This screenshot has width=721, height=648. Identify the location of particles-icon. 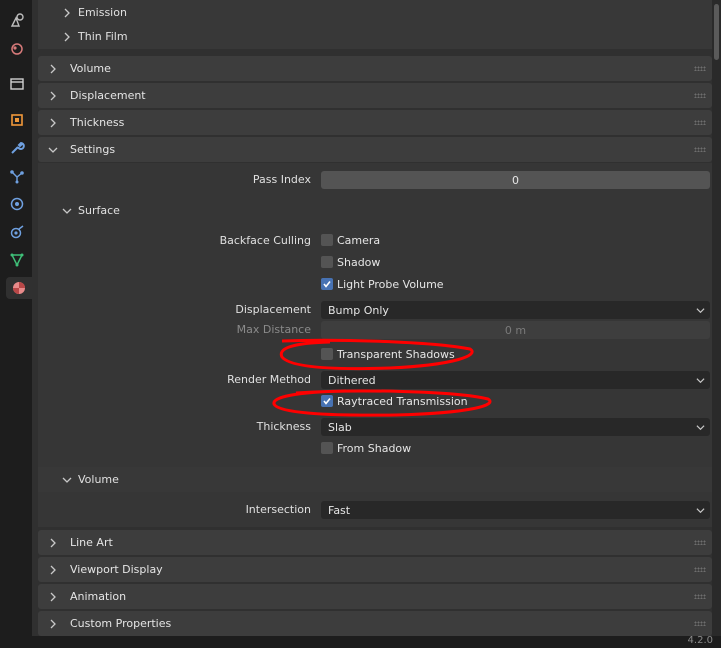
(17, 177).